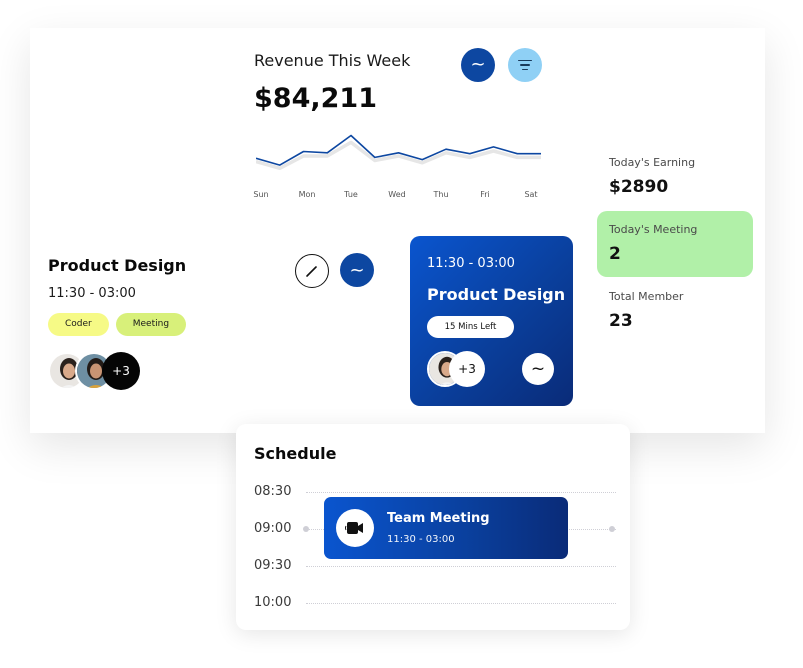 Image resolution: width=803 pixels, height=668 pixels. What do you see at coordinates (78, 324) in the screenshot?
I see `tag-coder: Coder` at bounding box center [78, 324].